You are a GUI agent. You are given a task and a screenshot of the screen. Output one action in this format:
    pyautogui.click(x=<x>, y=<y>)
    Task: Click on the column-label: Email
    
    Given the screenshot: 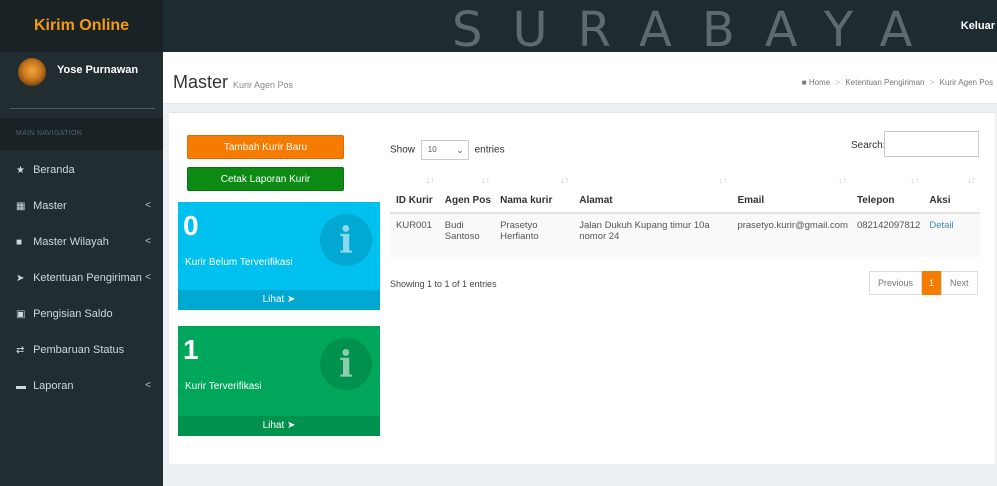 What is the action you would take?
    pyautogui.click(x=751, y=200)
    